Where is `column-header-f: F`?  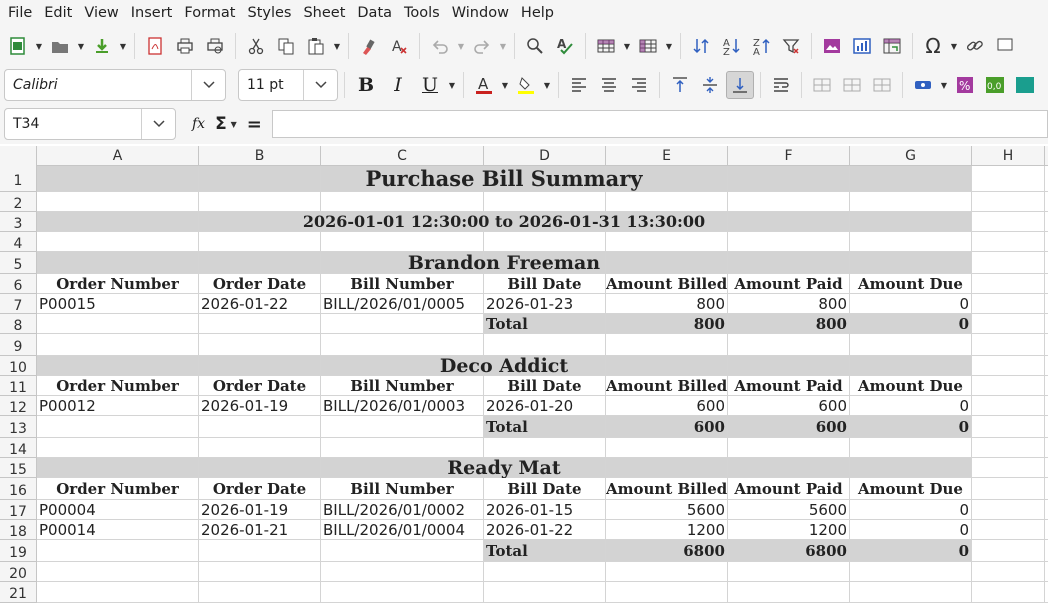 column-header-f: F is located at coordinates (789, 156).